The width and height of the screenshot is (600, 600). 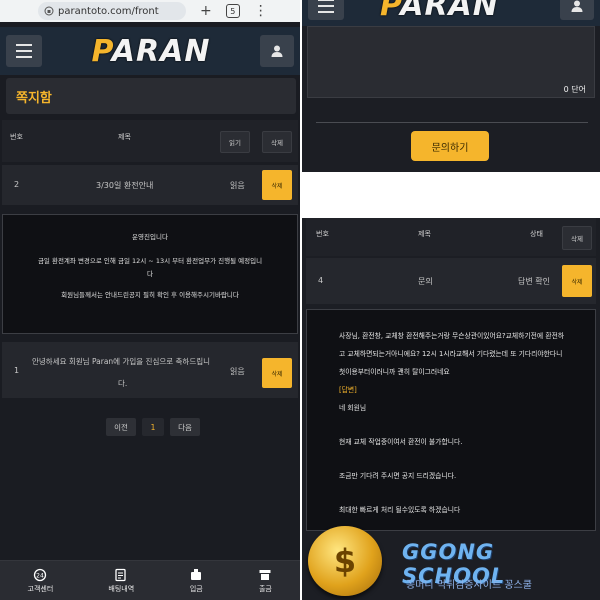 What do you see at coordinates (452, 122) in the screenshot?
I see `divider` at bounding box center [452, 122].